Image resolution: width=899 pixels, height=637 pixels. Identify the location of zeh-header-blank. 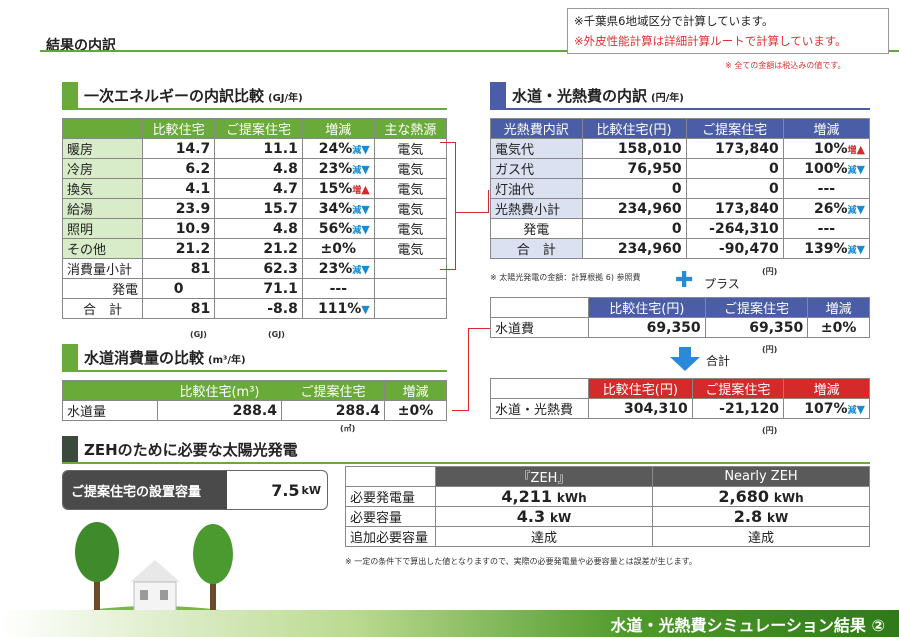
(390, 476).